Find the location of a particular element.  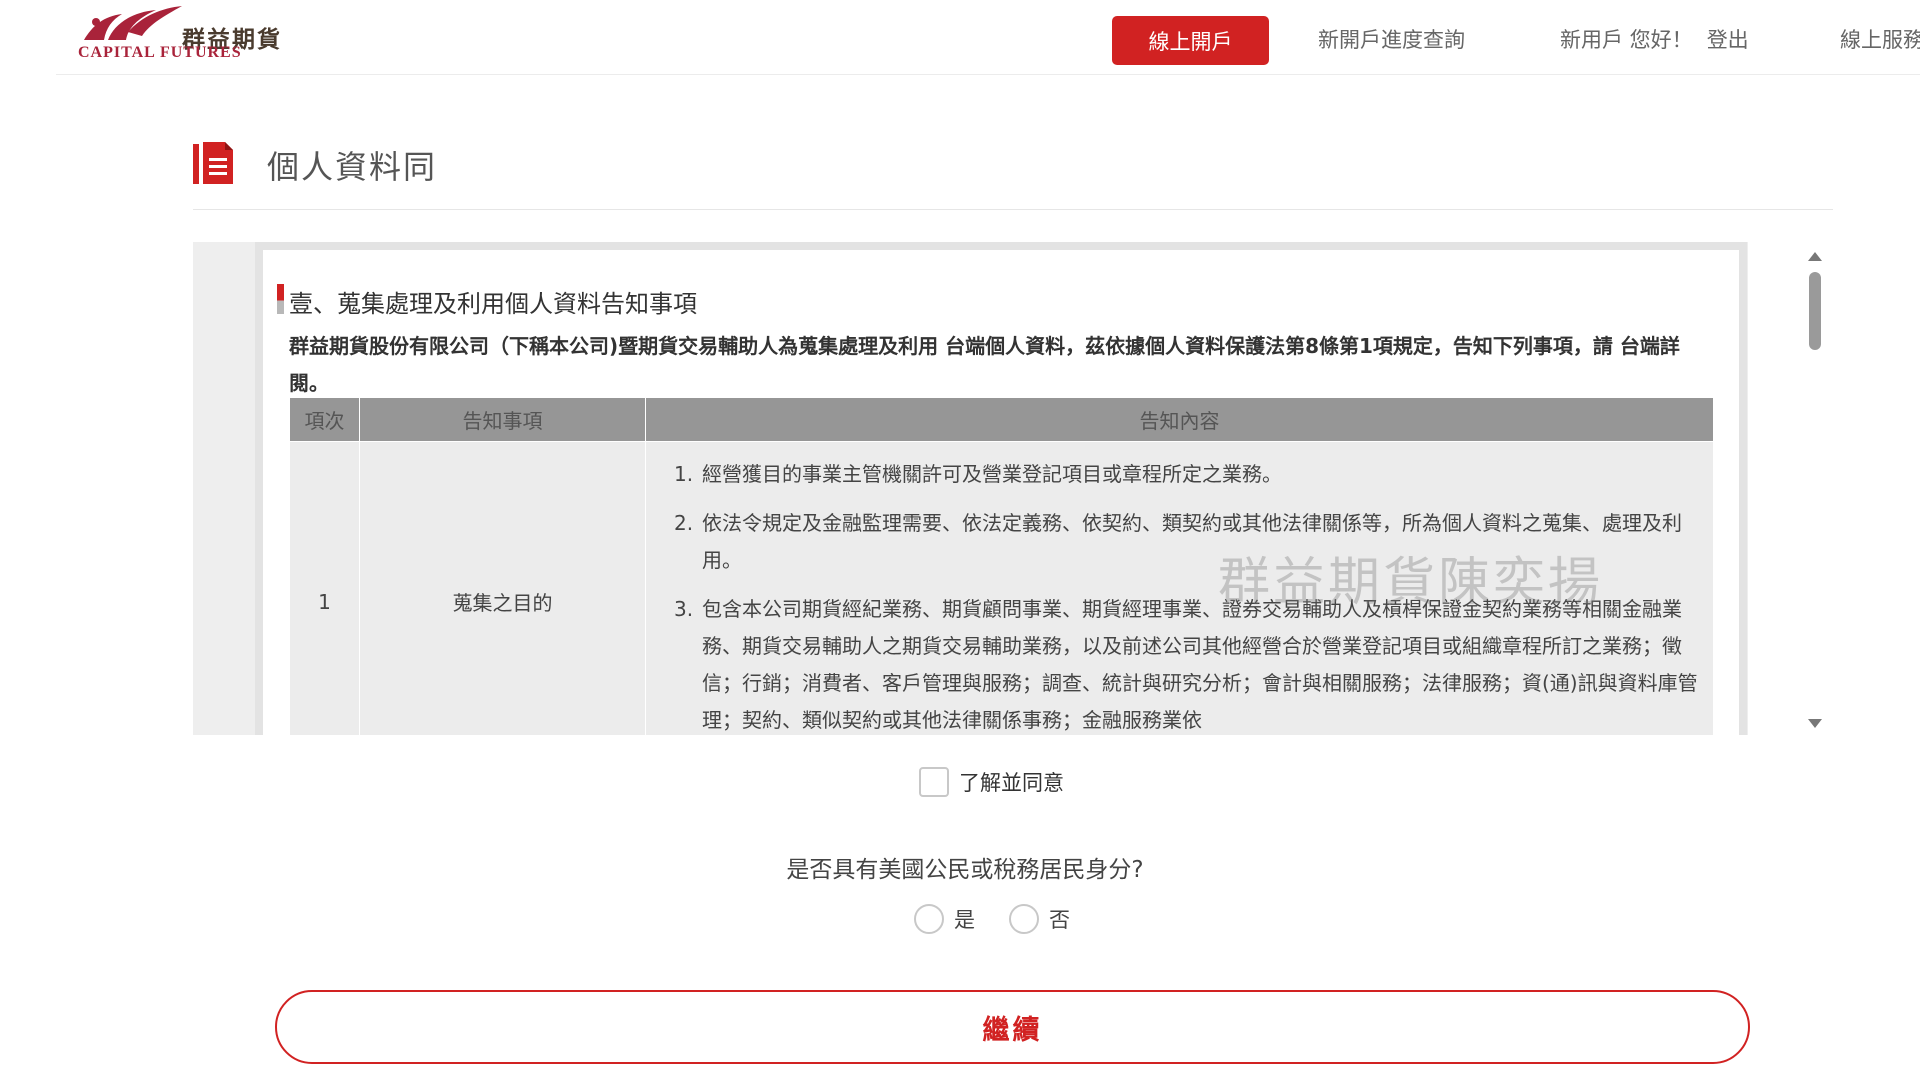

us-person-question: 是否具有美國公民或稅務居民身分? is located at coordinates (965, 870).